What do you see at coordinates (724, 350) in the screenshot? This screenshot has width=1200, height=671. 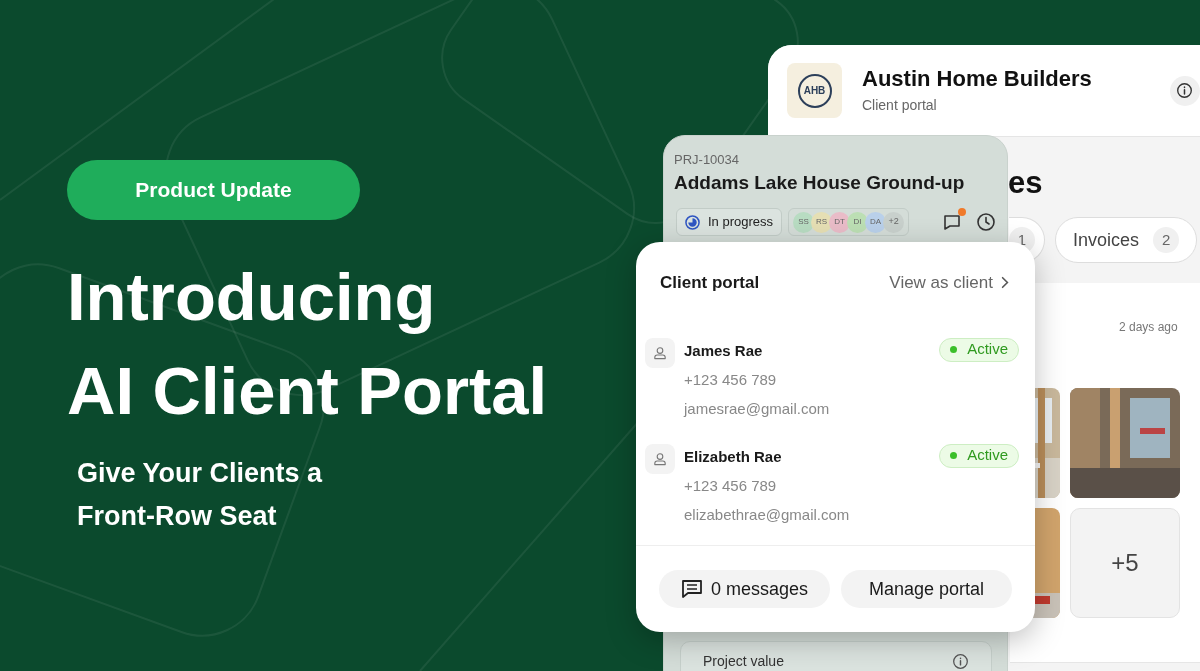 I see `client-name: James Rae` at bounding box center [724, 350].